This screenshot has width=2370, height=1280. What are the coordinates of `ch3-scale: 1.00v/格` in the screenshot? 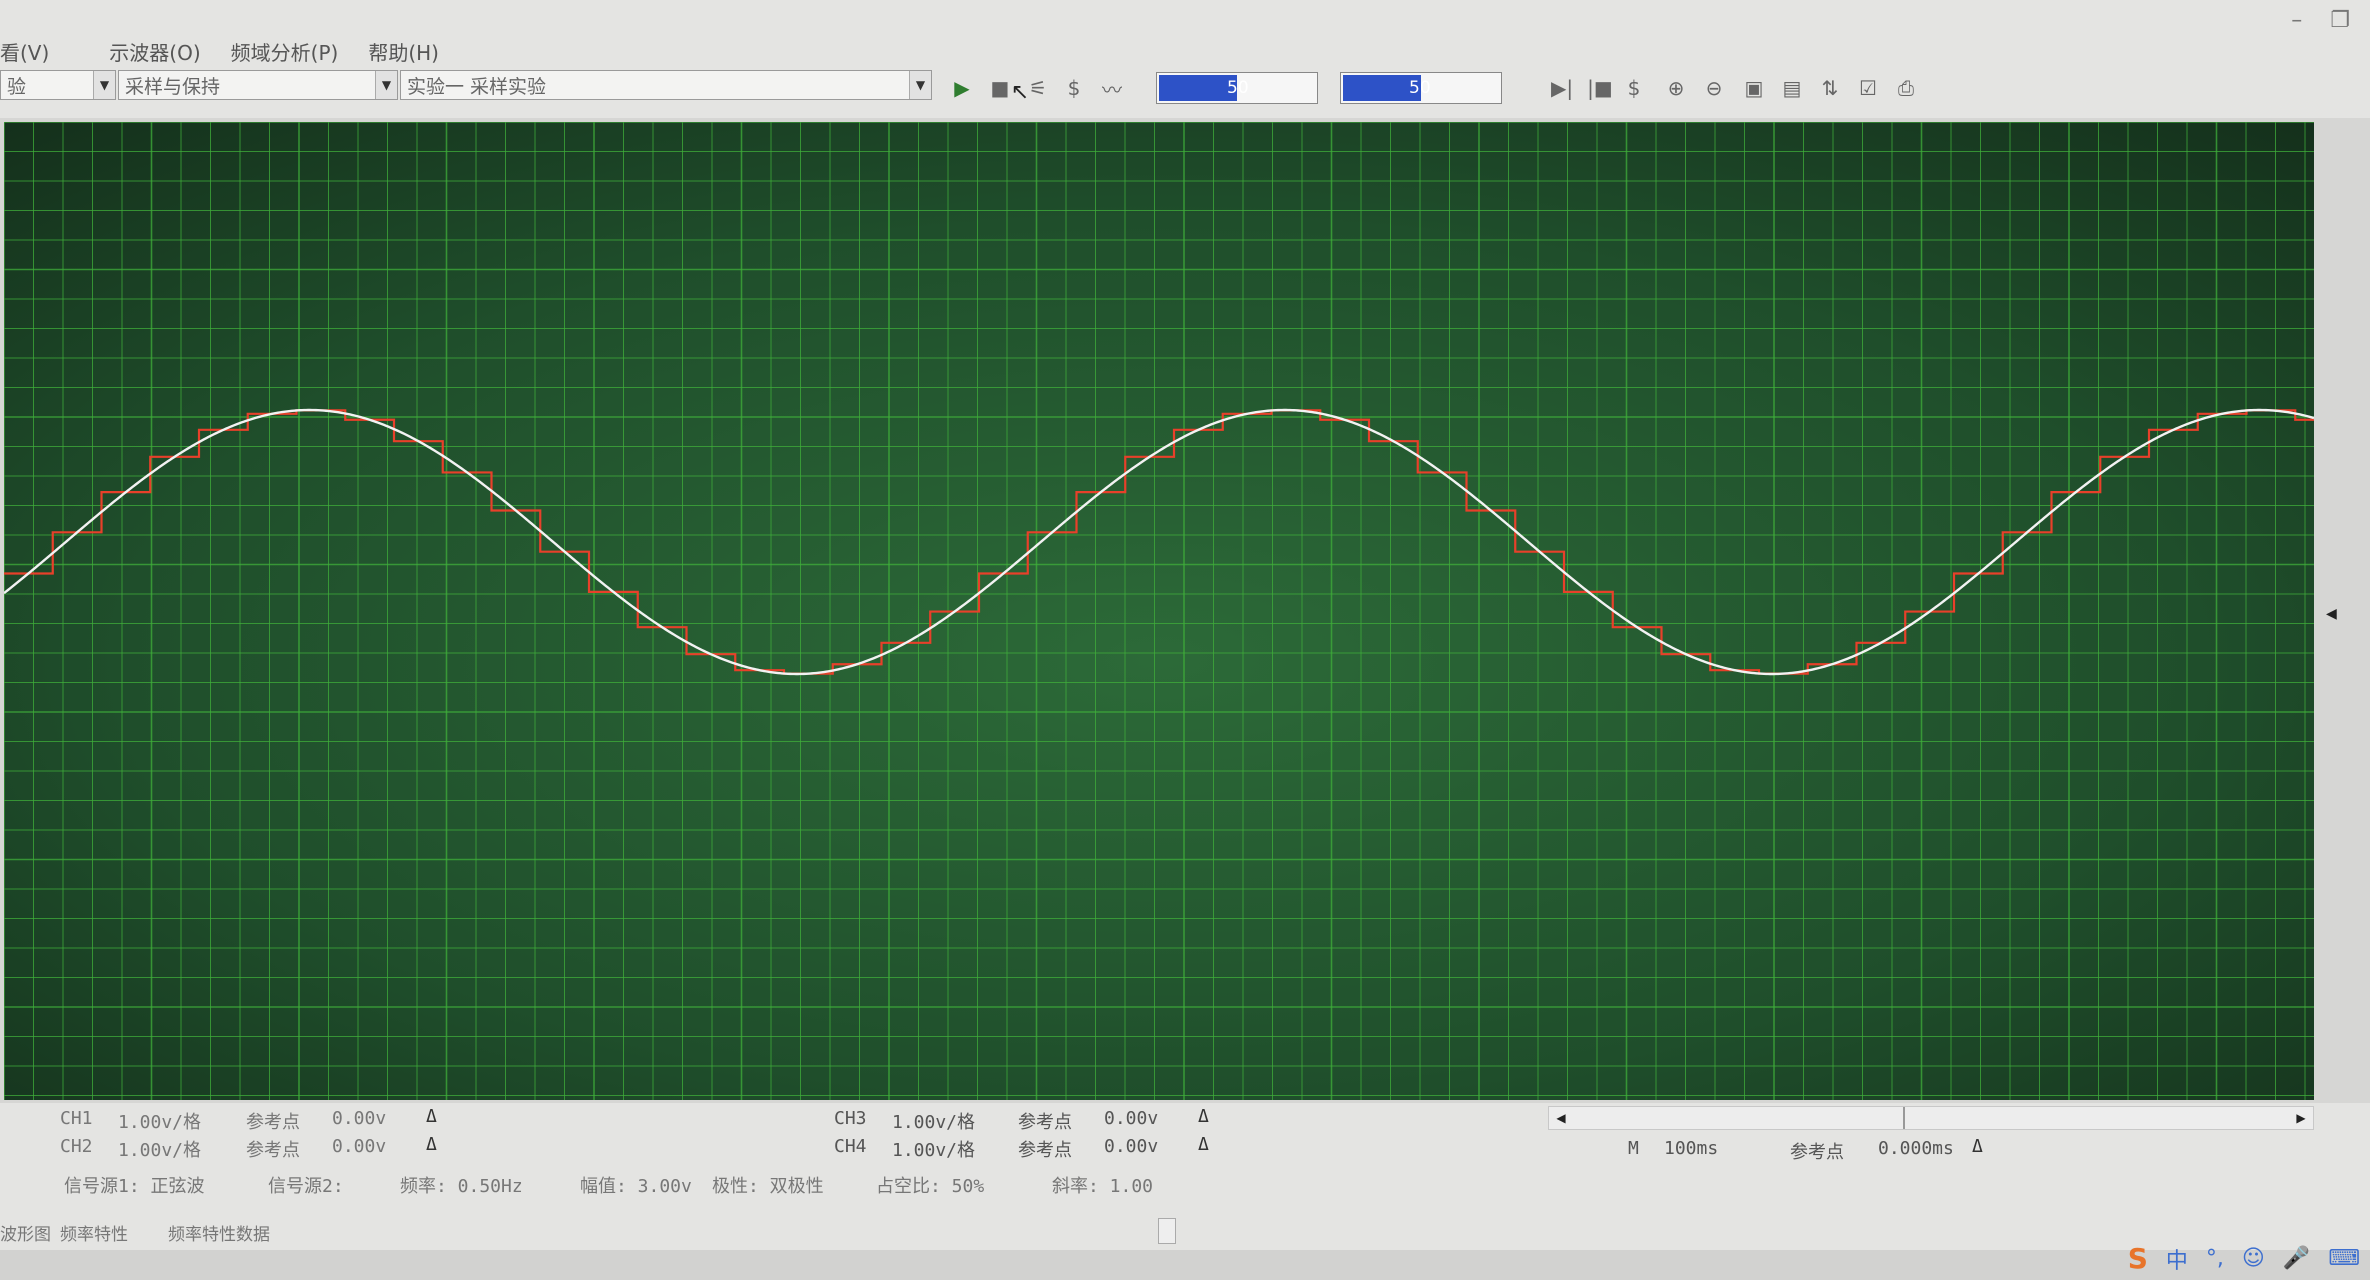 It's located at (933, 1121).